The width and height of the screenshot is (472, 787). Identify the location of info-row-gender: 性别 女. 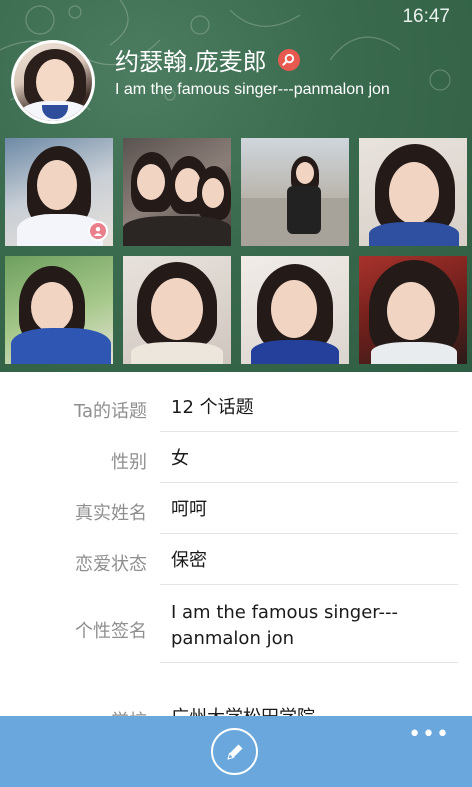
(236, 459).